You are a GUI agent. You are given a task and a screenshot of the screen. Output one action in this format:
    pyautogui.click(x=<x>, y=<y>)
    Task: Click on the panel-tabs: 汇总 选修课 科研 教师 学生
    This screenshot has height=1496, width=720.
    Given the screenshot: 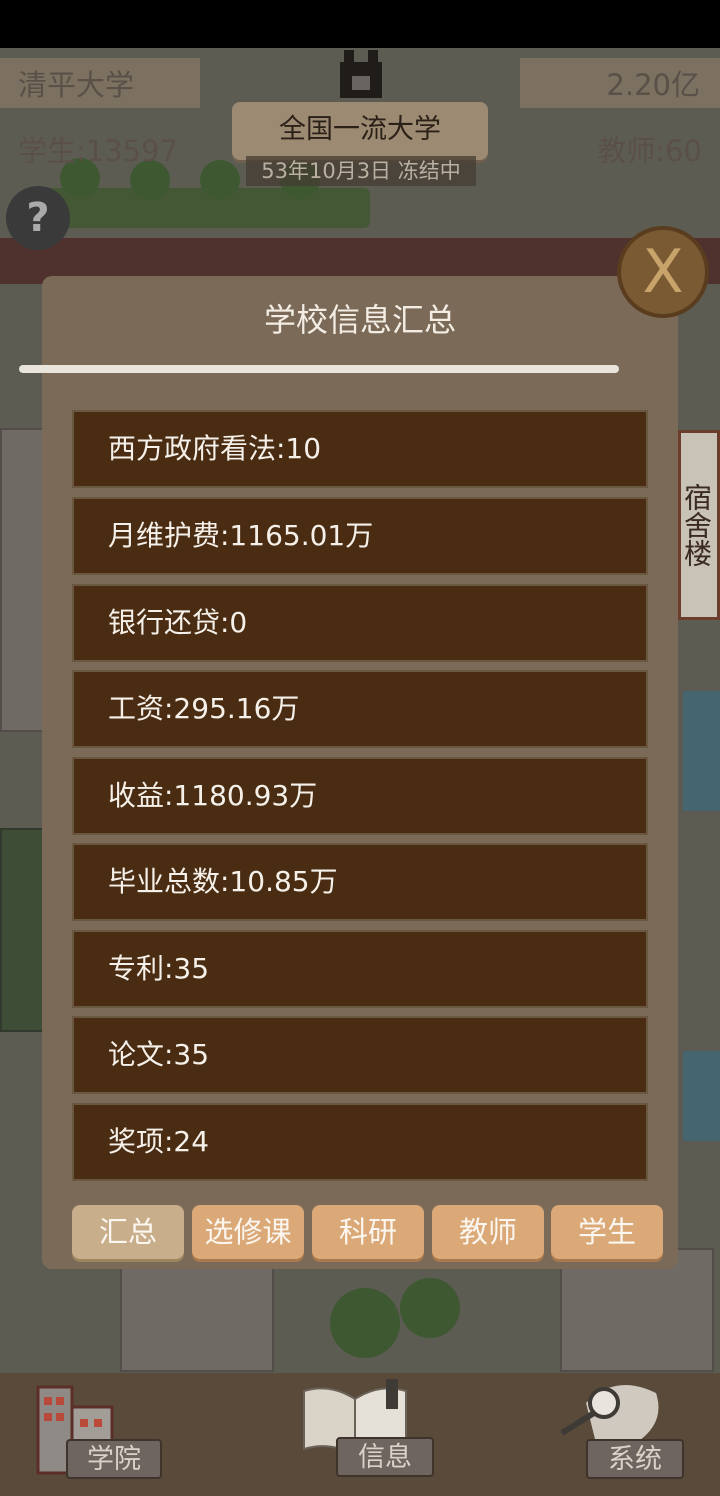 What is the action you would take?
    pyautogui.click(x=368, y=1232)
    